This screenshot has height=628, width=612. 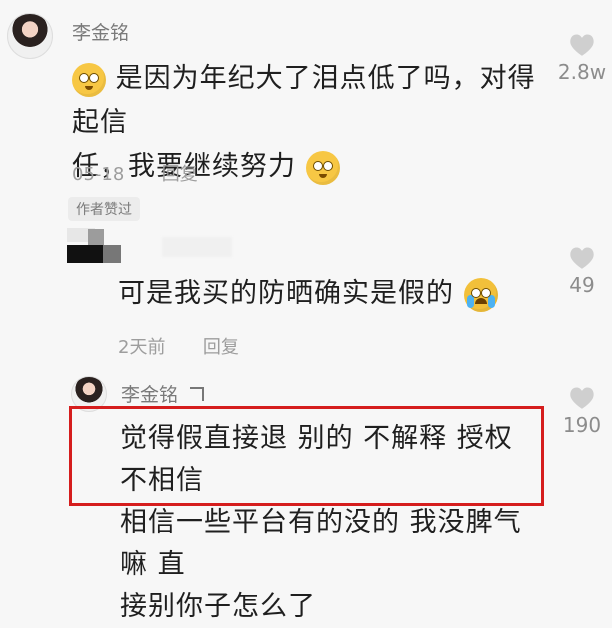 I want to click on author-badge-icon, so click(x=197, y=394).